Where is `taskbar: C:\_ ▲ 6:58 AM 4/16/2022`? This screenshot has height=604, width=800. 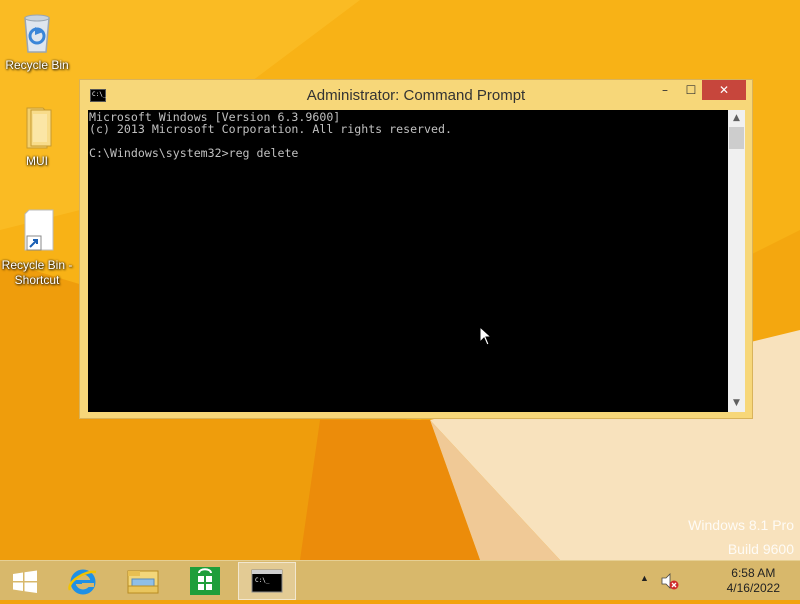 taskbar: C:\_ ▲ 6:58 AM 4/16/2022 is located at coordinates (400, 580).